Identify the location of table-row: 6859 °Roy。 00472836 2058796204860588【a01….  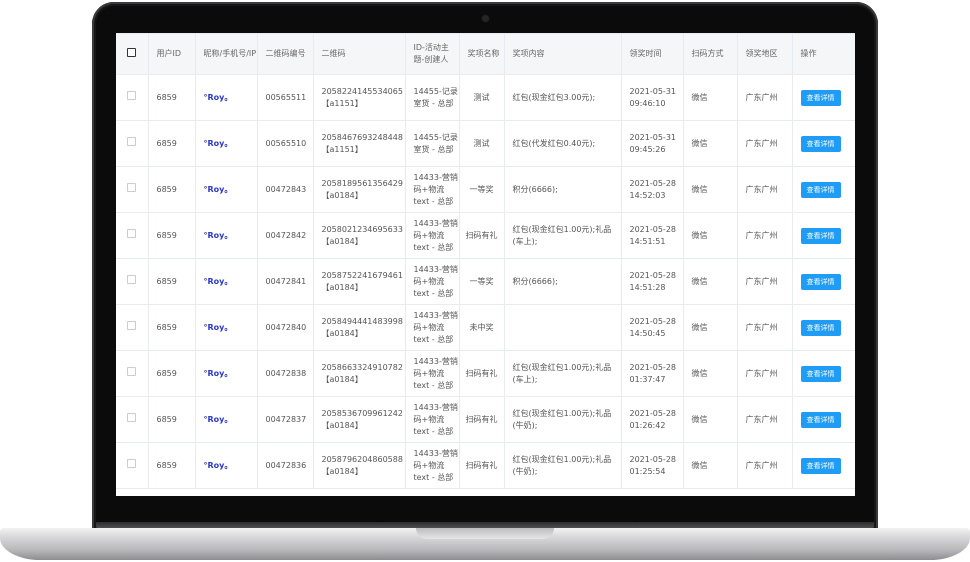
(485, 465).